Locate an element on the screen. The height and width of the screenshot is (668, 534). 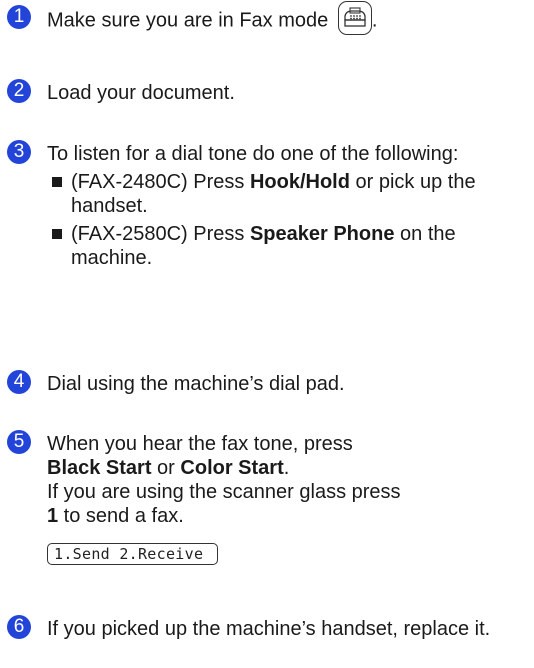
step-instruction: Load your document. is located at coordinates (141, 93).